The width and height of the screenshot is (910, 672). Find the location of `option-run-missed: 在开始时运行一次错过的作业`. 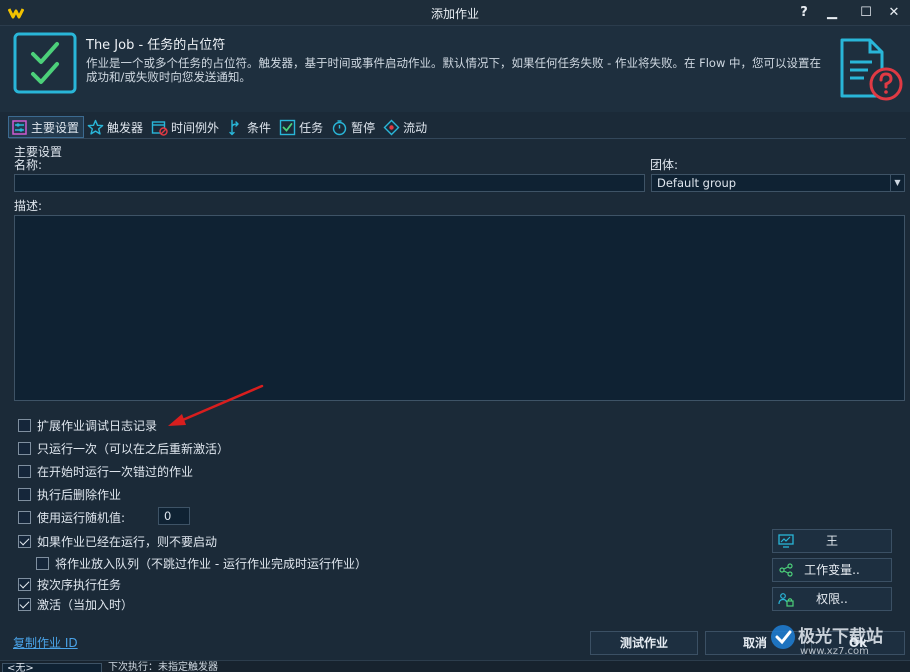

option-run-missed: 在开始时运行一次错过的作业 is located at coordinates (105, 471).